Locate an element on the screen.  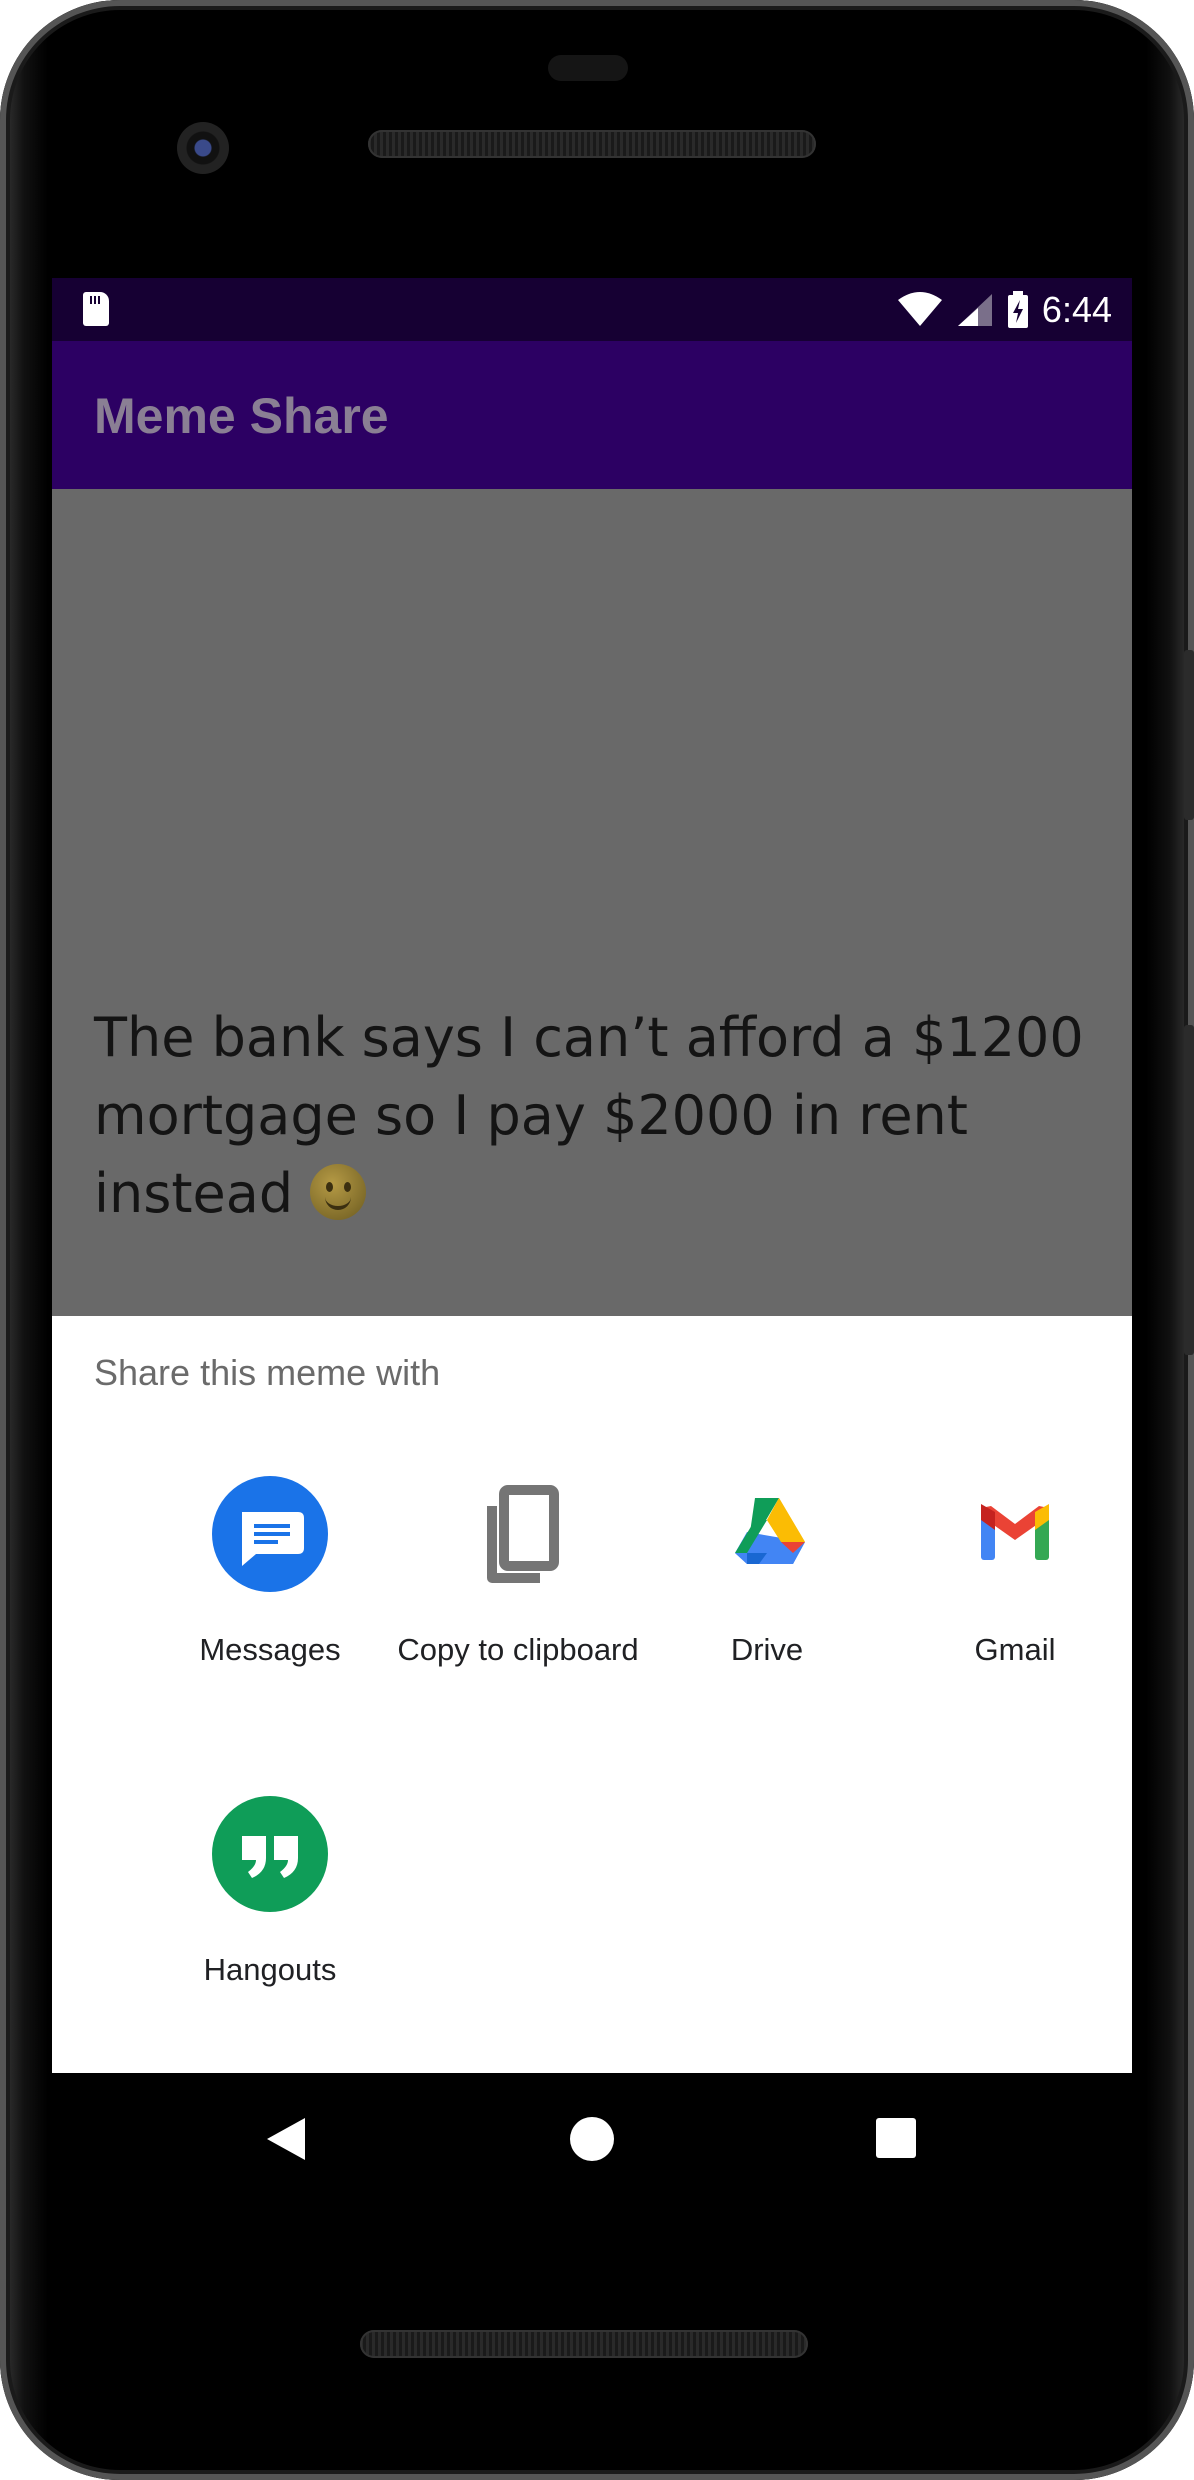
share-target-messages: Messages is located at coordinates (270, 1596).